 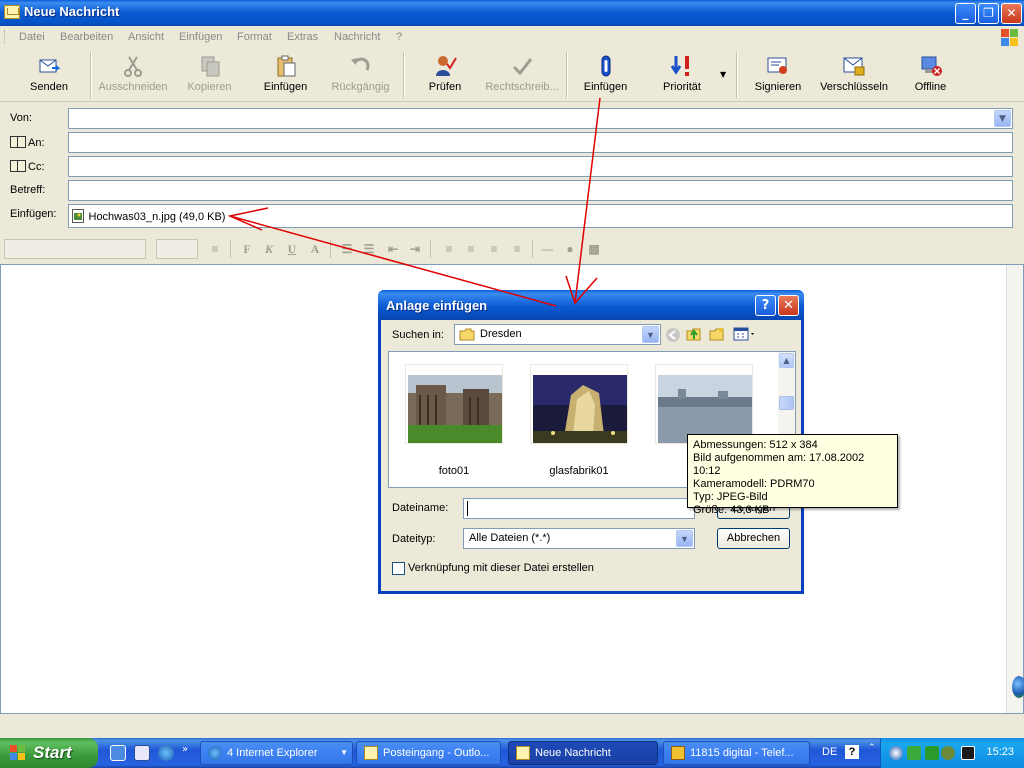 I want to click on quicklaunch-expand-icon: », so click(x=185, y=749).